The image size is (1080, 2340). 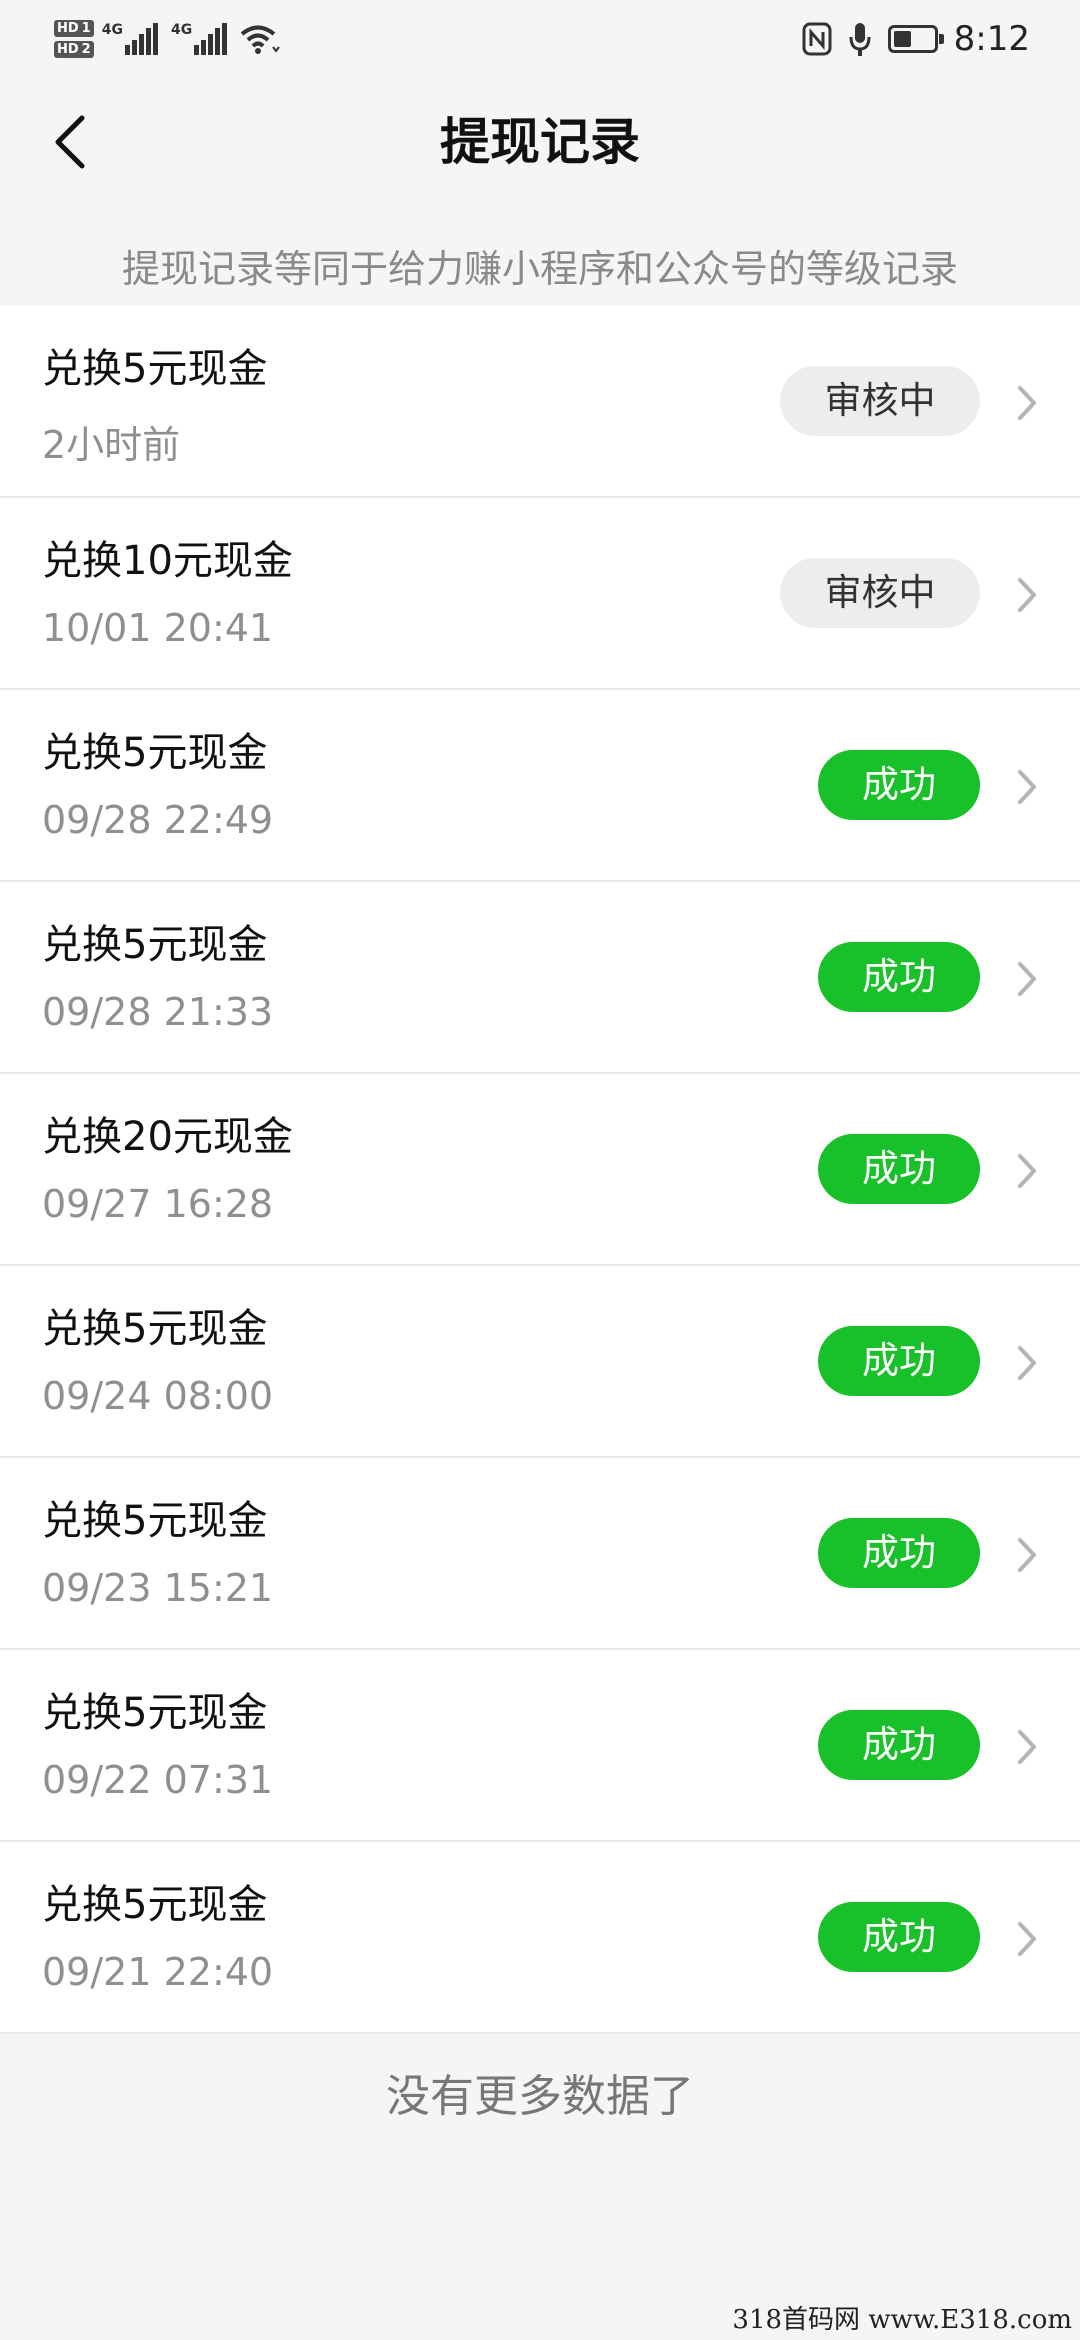 What do you see at coordinates (540, 402) in the screenshot?
I see `record-row: 兑换5元现金 2小时前 审核中` at bounding box center [540, 402].